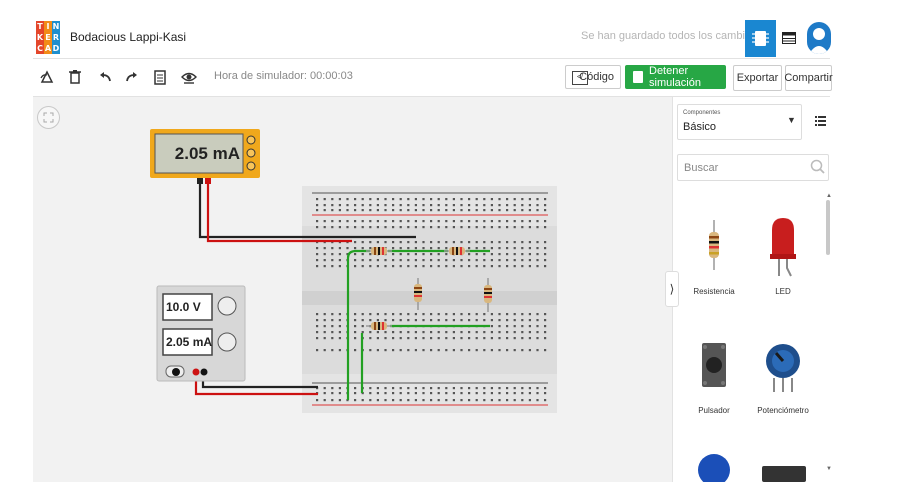 This screenshot has height=490, width=916. I want to click on button-cap-icon, so click(714, 468).